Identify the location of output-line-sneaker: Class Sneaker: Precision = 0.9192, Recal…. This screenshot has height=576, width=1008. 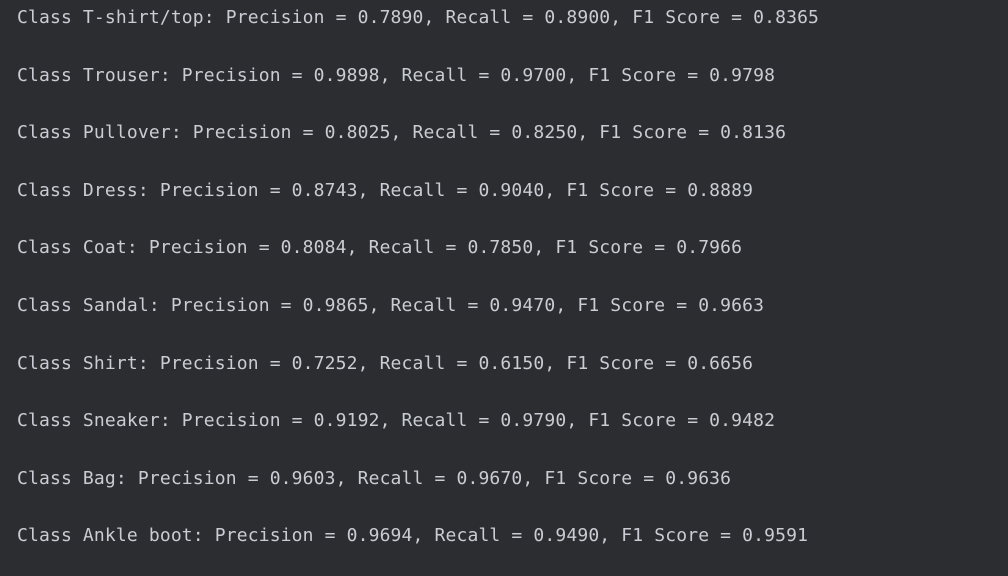
(396, 421).